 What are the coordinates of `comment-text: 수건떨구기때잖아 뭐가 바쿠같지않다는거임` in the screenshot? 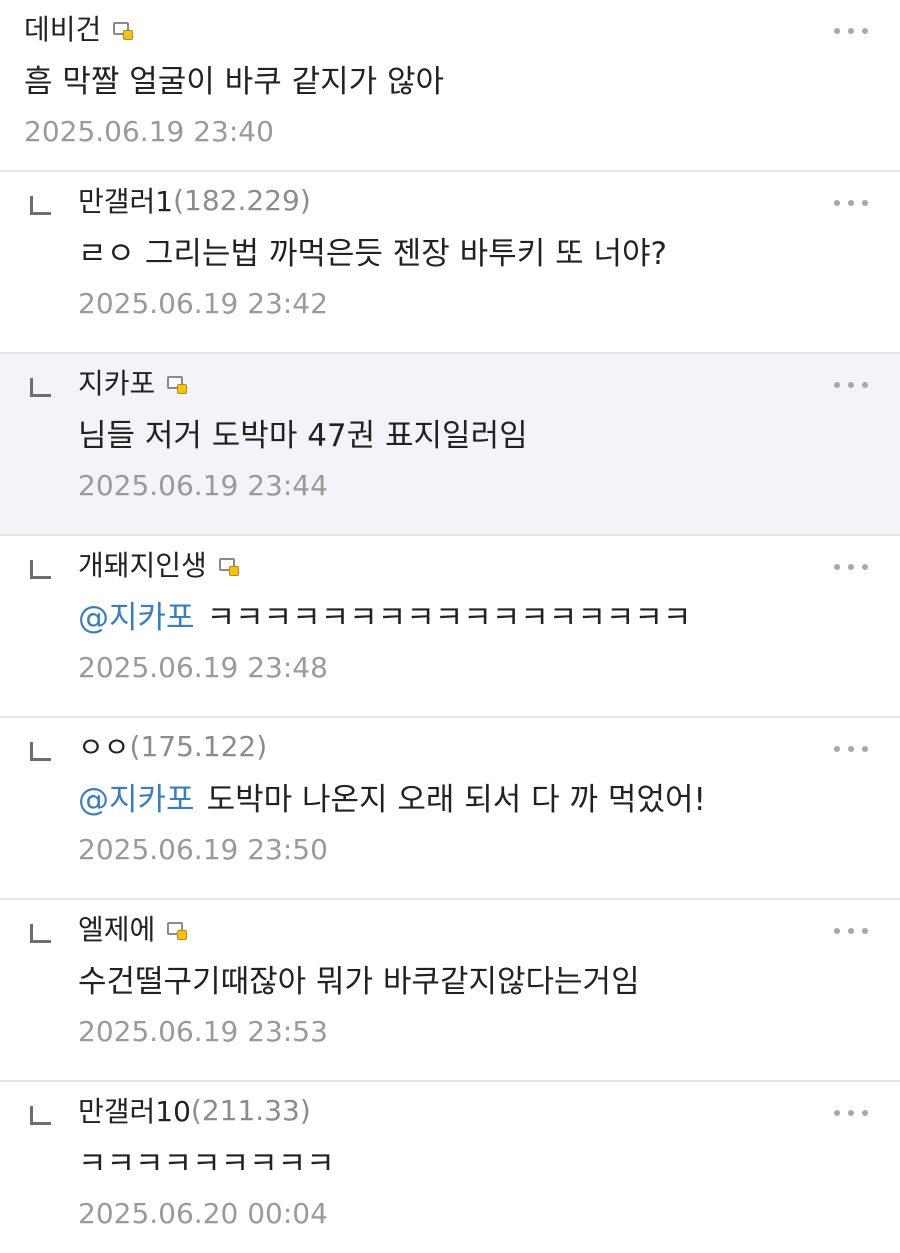 It's located at (449, 982).